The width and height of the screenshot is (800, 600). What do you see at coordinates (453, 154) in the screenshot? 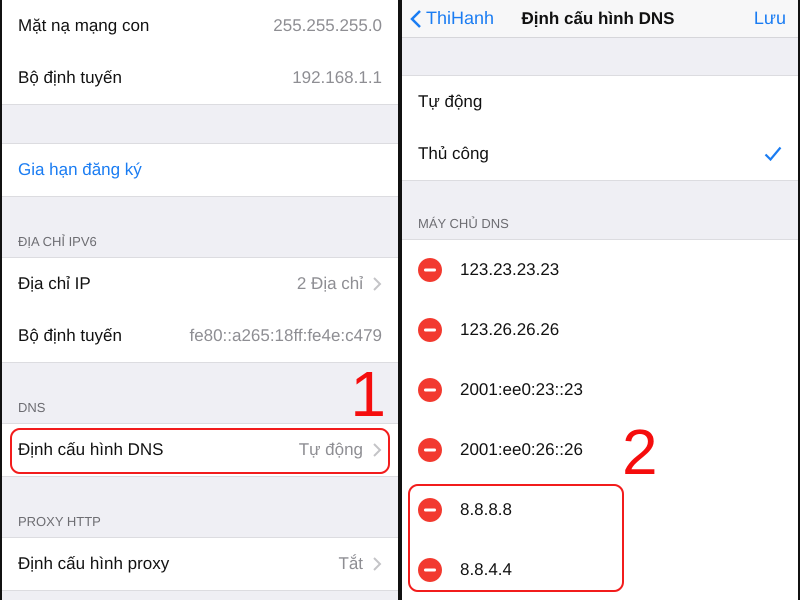
I see `option-label: Thủ công` at bounding box center [453, 154].